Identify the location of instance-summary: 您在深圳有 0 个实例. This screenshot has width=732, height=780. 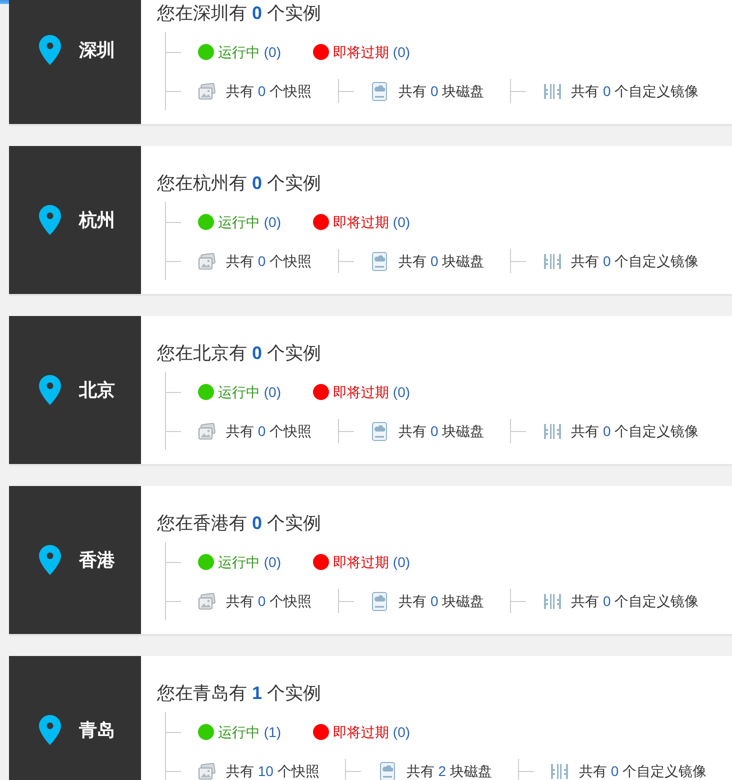
(239, 13).